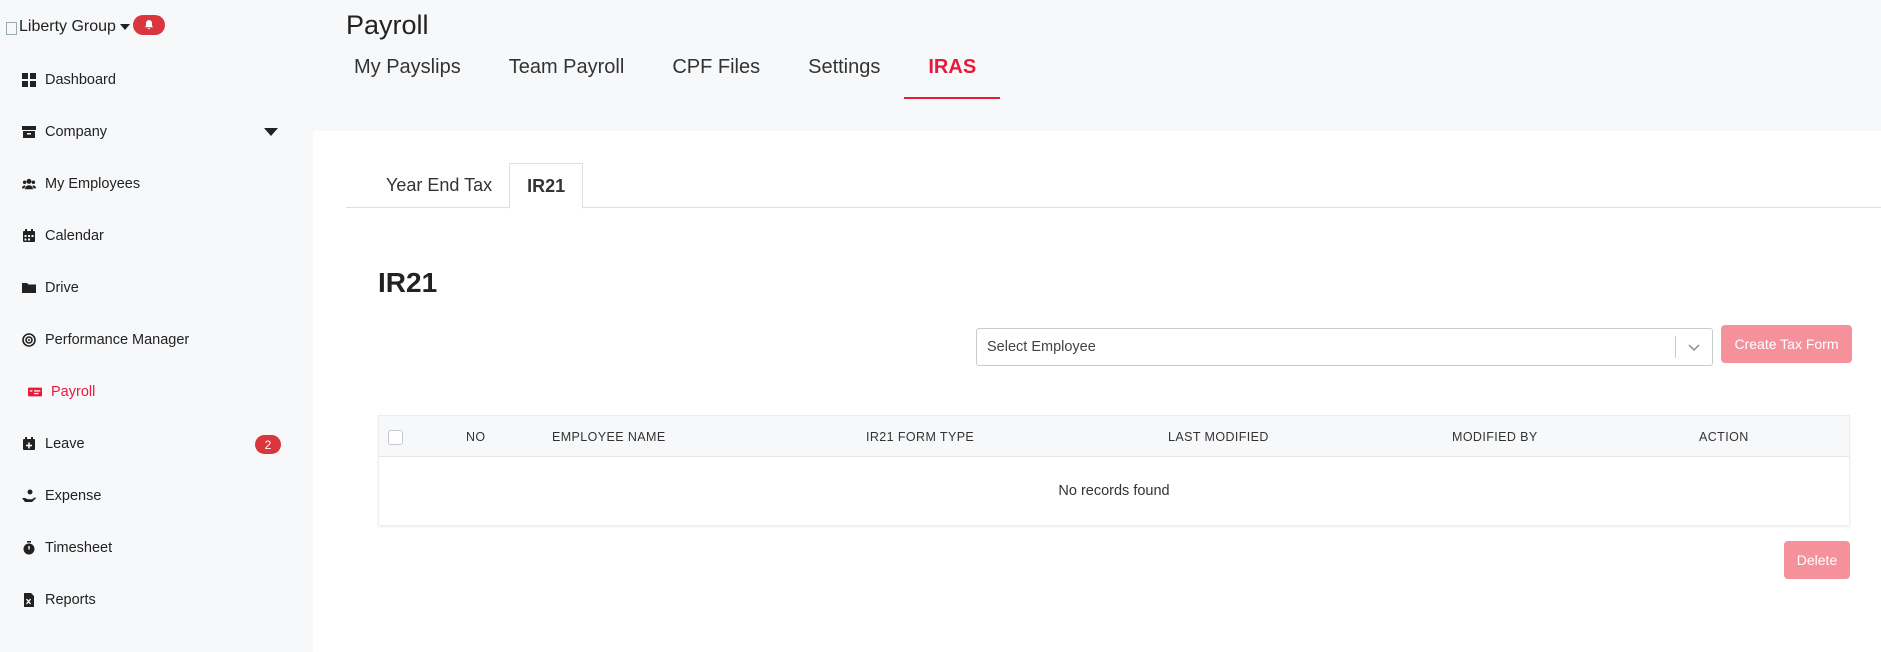  What do you see at coordinates (76, 132) in the screenshot?
I see `sidebar-item-label: Company` at bounding box center [76, 132].